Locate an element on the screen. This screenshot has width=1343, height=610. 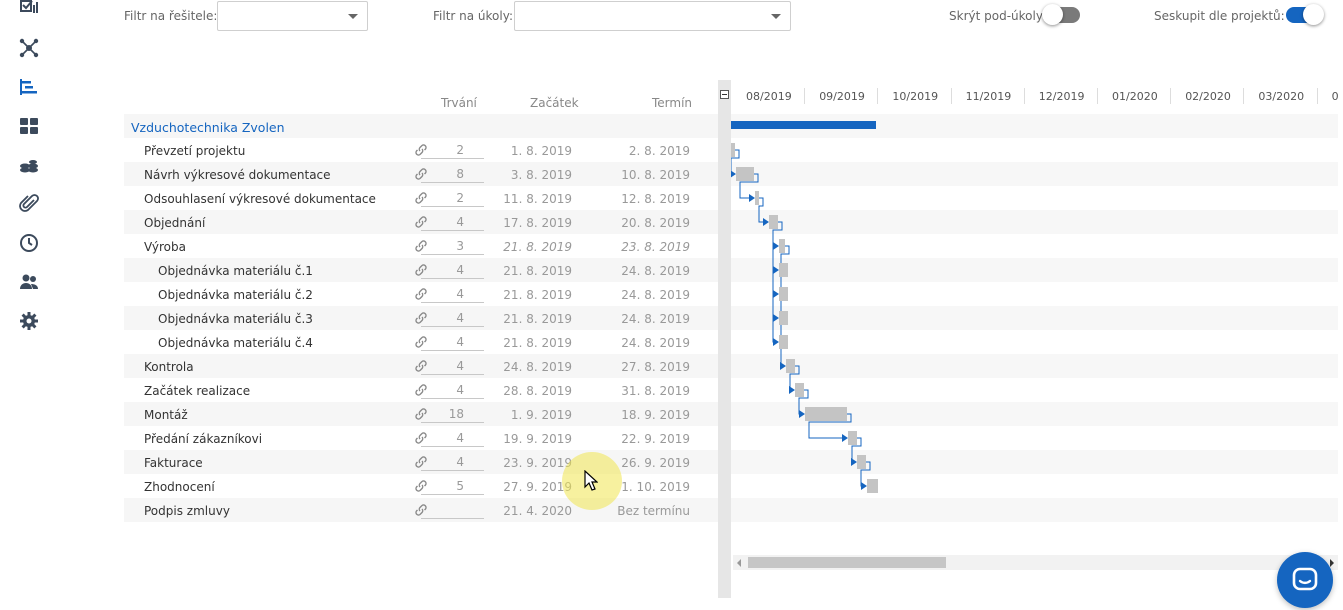
task-name: Návrh výkresové dokumentace is located at coordinates (237, 175).